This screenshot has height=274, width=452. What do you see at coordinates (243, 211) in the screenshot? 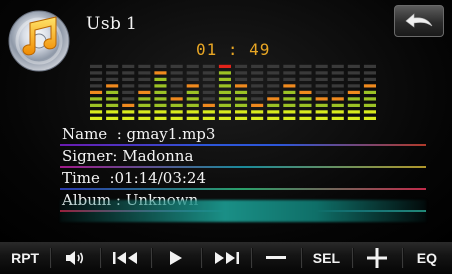
I see `glow-band` at bounding box center [243, 211].